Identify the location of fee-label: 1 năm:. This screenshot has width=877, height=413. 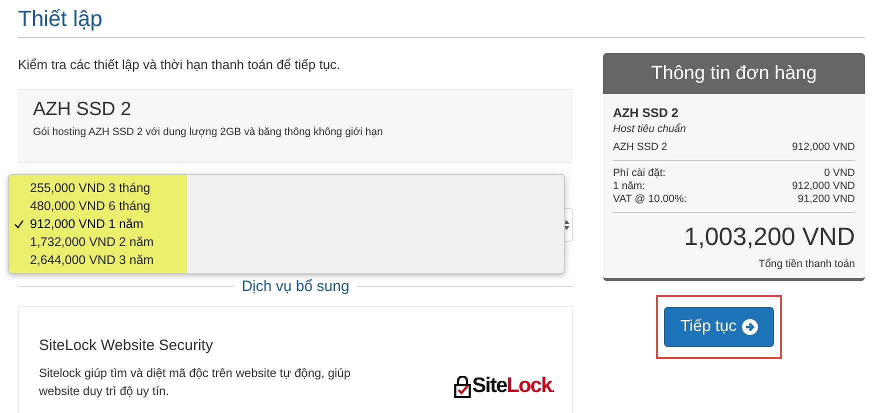
(629, 186).